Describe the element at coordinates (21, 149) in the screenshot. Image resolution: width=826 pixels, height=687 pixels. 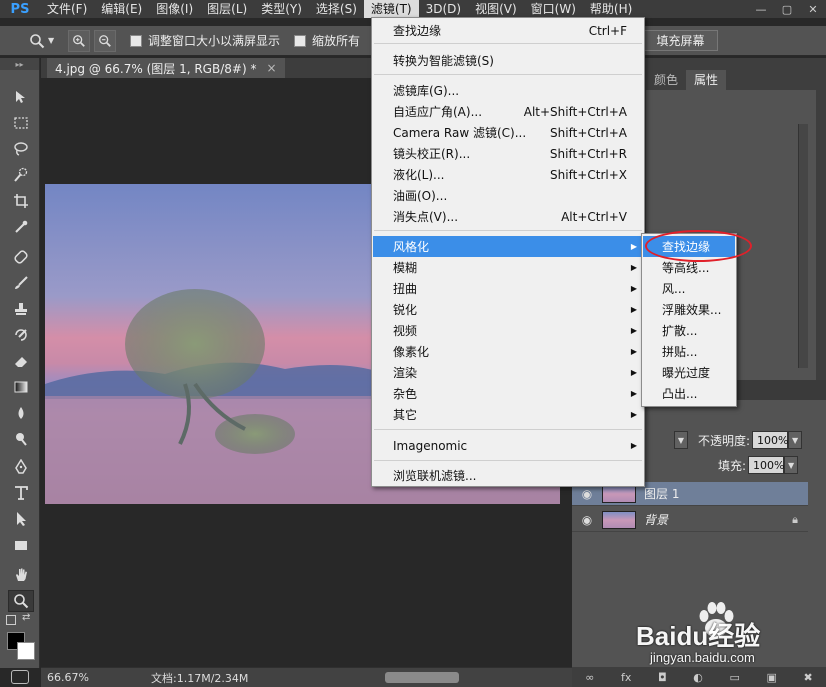
I see `lasso-tool-icon` at that location.